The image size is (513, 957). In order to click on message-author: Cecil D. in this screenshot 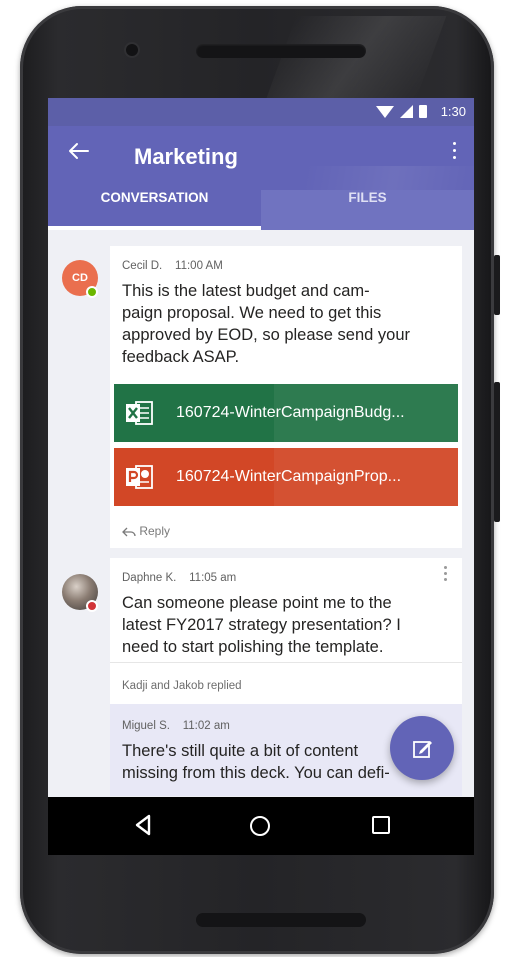, I will do `click(142, 266)`.